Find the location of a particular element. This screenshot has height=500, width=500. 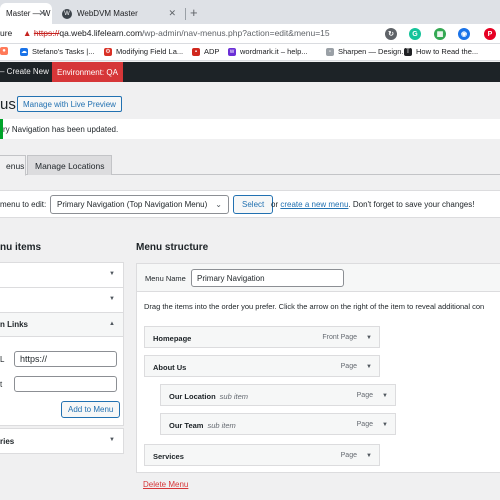

menu-item: Services Page ▼ is located at coordinates (262, 455).